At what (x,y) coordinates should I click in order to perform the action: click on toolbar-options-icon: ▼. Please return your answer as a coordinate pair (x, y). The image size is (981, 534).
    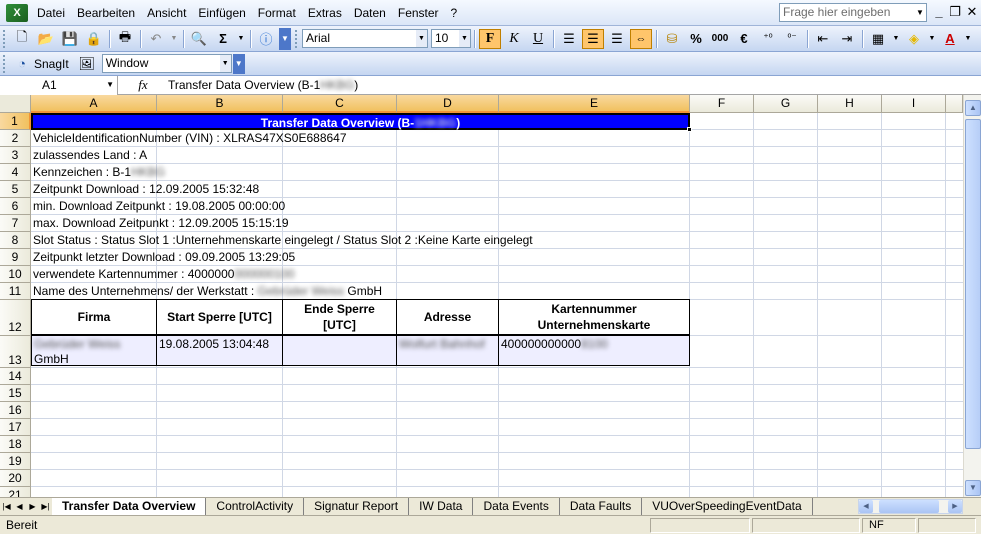
    Looking at the image, I should click on (285, 38).